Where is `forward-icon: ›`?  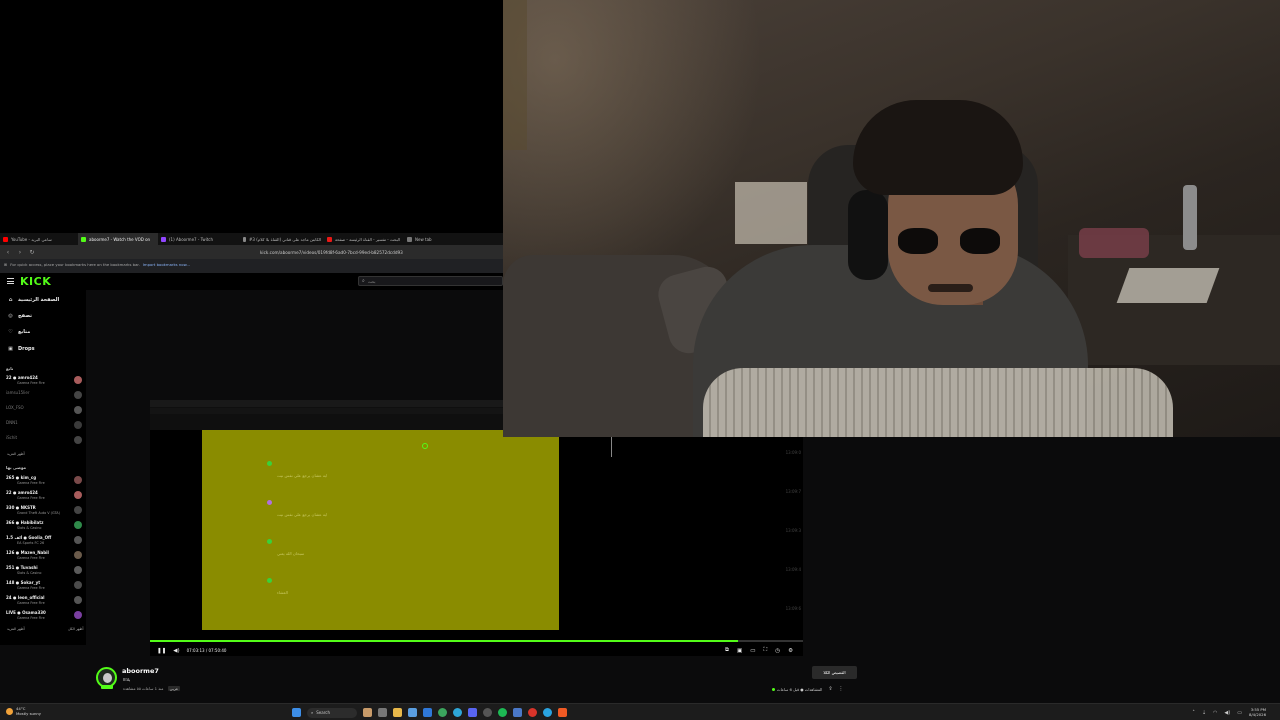
forward-icon: › is located at coordinates (20, 252).